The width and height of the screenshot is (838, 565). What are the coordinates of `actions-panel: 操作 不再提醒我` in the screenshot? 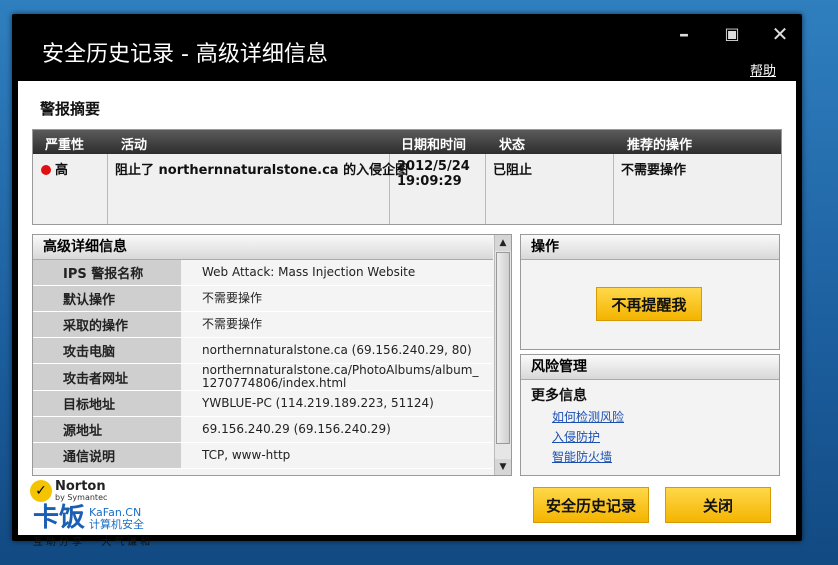 It's located at (650, 292).